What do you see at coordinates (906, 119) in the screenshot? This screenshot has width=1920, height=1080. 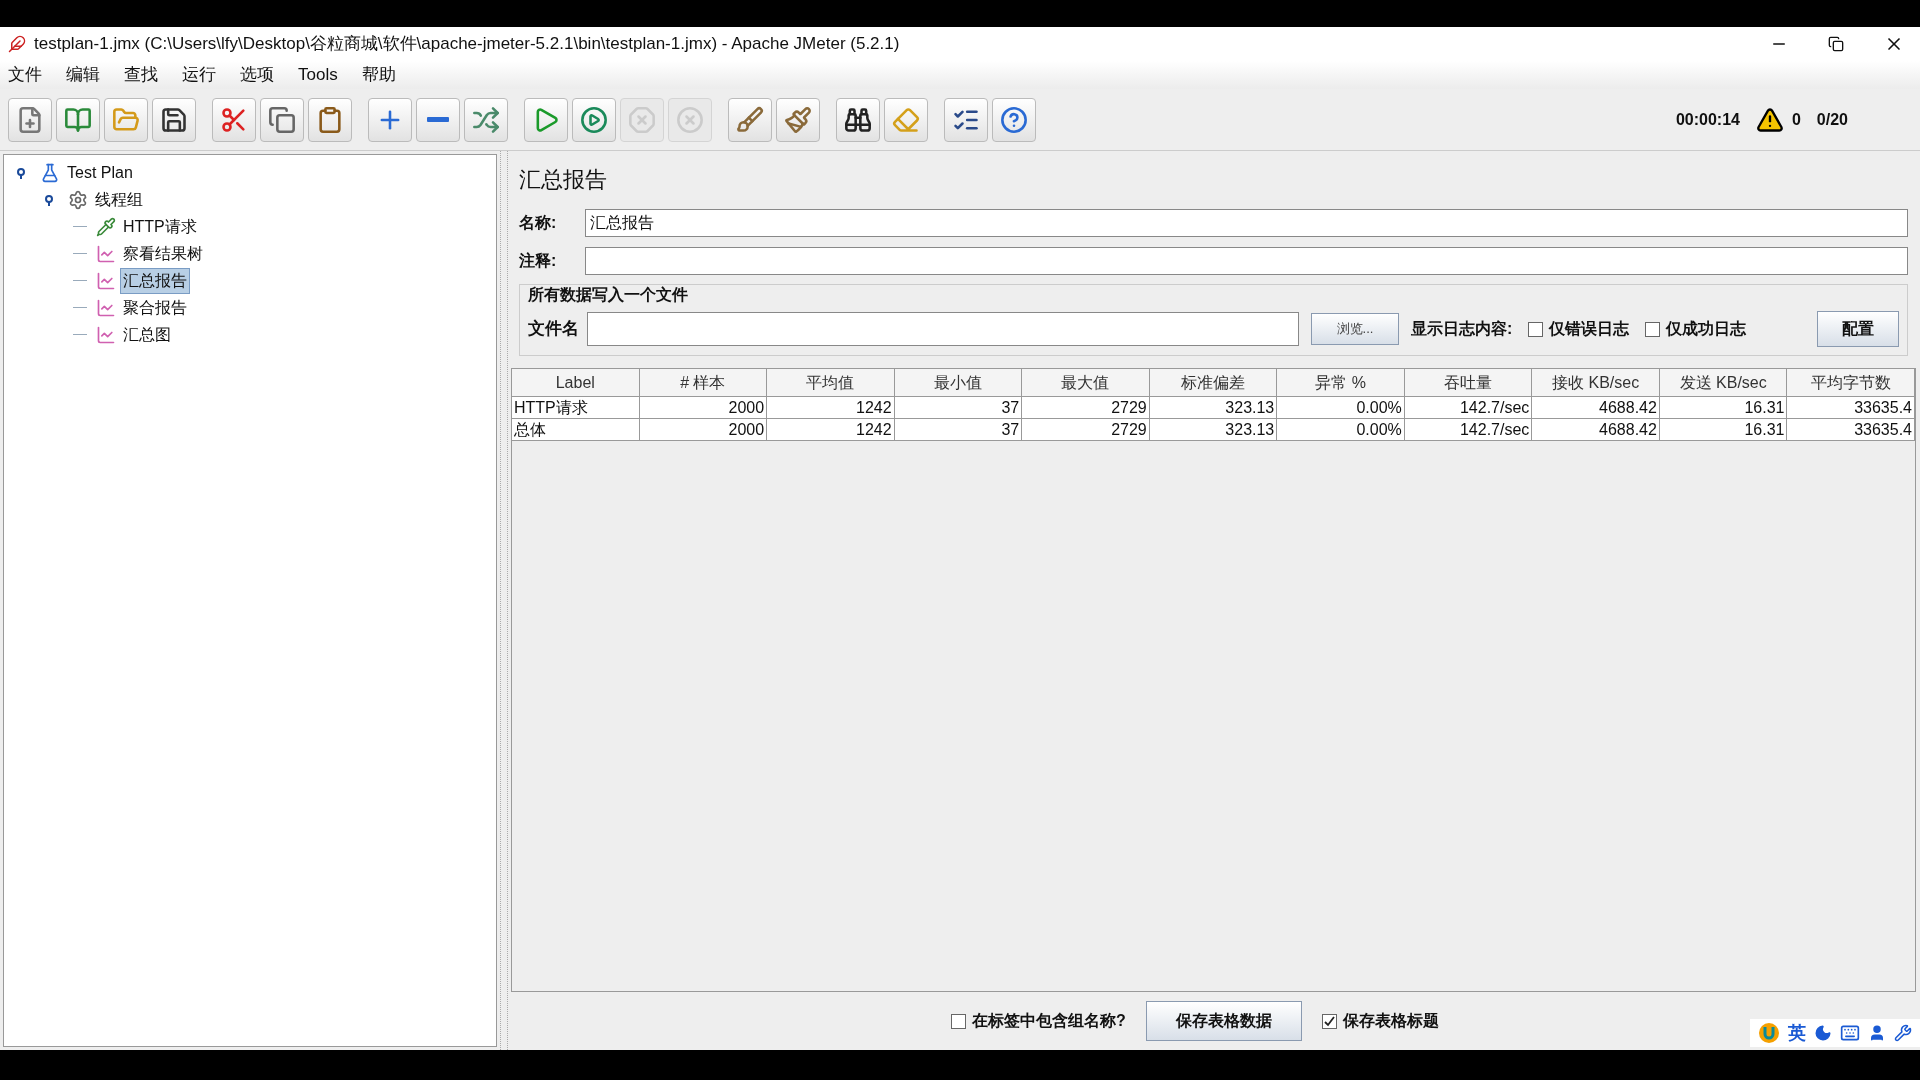 I see `eraser-icon` at bounding box center [906, 119].